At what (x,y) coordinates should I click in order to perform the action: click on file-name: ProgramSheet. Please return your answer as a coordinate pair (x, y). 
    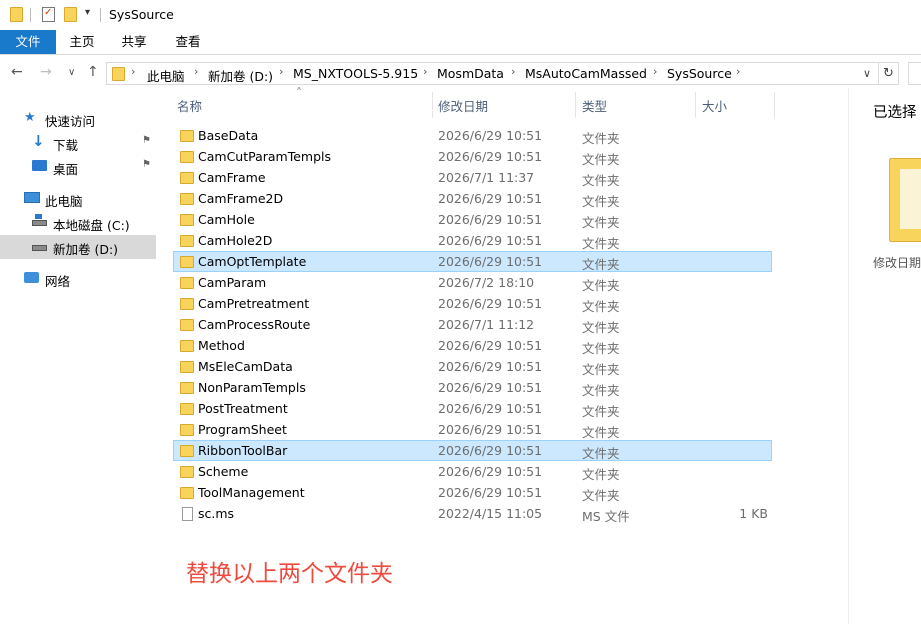
    Looking at the image, I should click on (242, 429).